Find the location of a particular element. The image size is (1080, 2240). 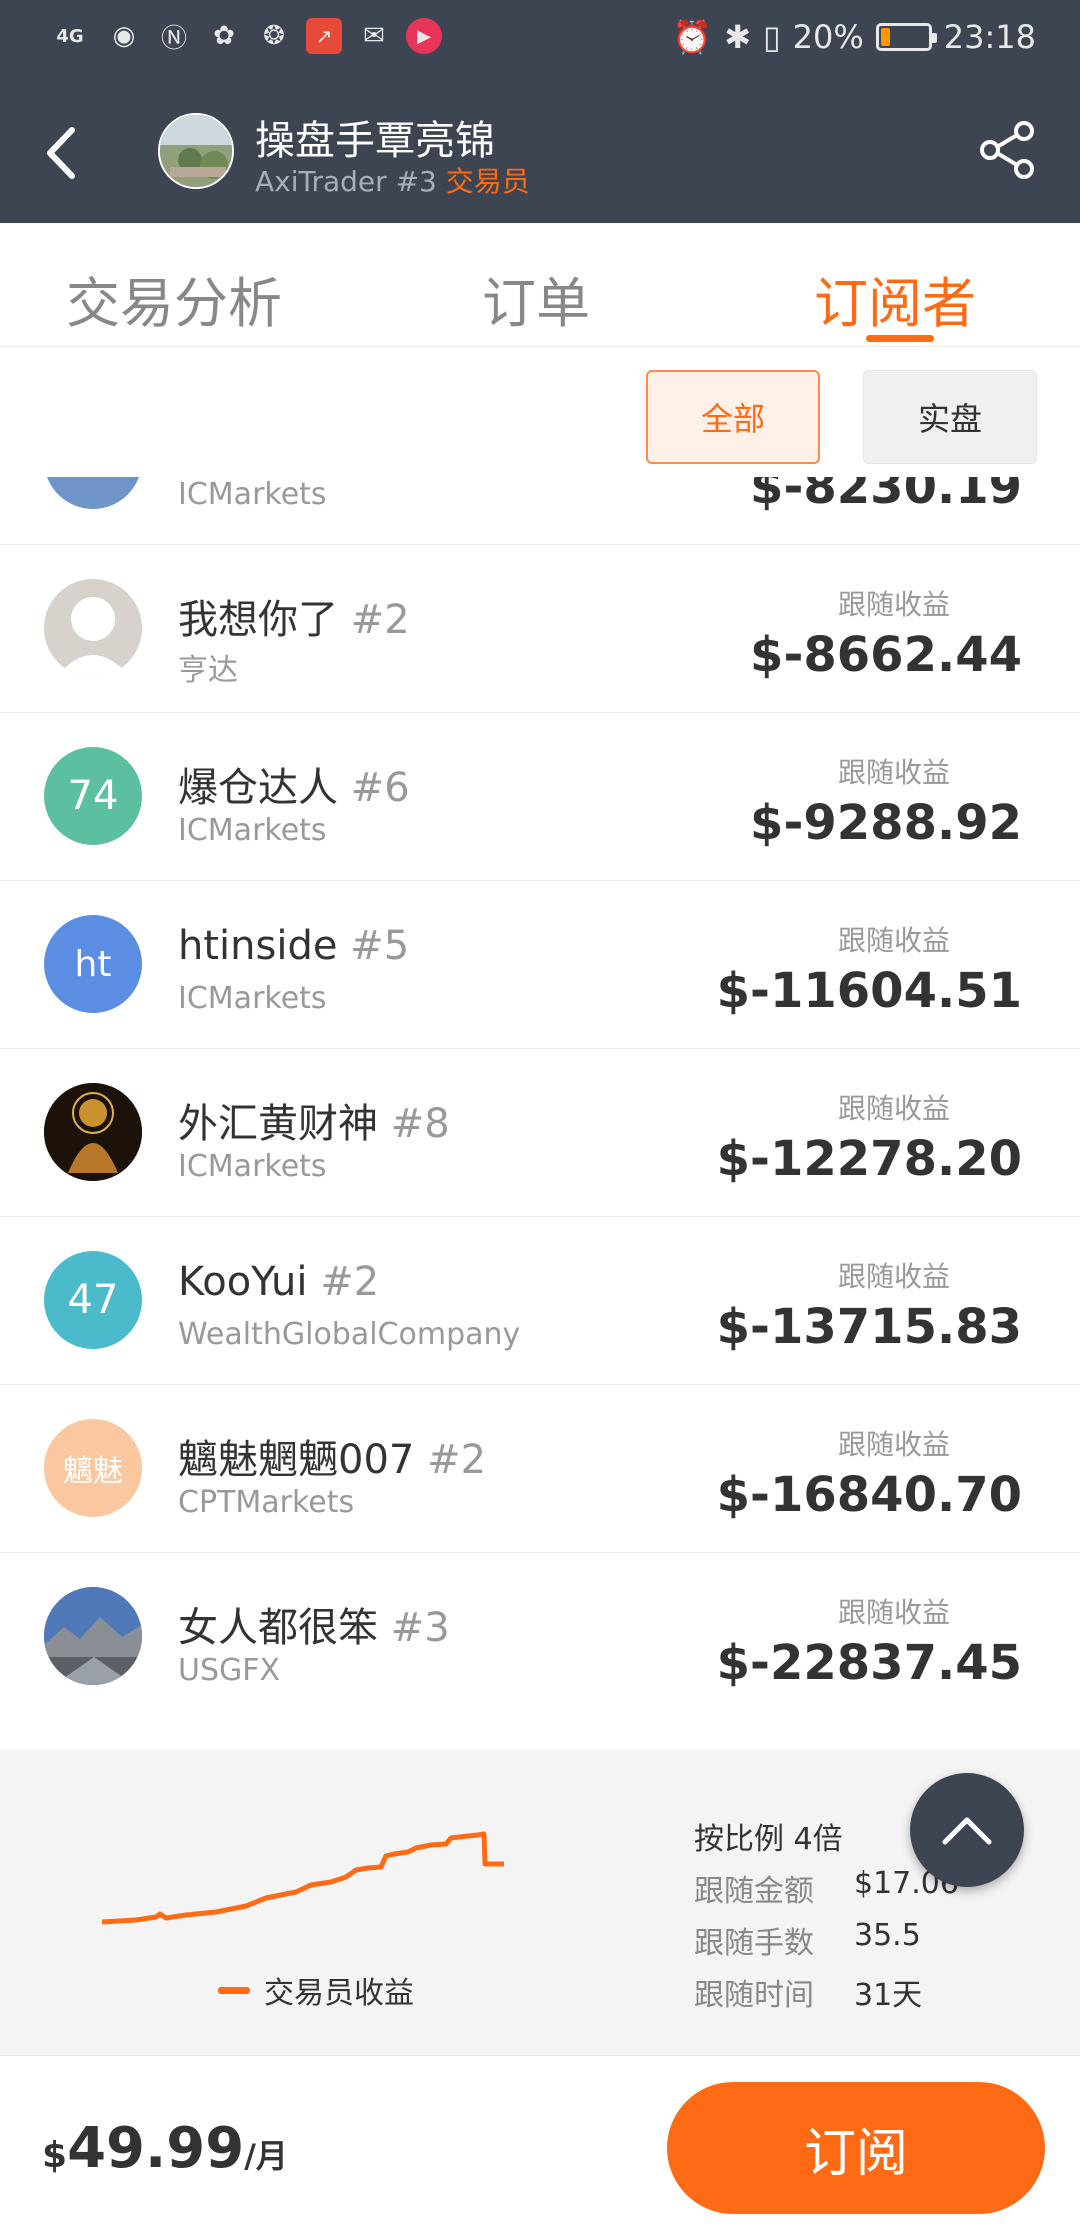

price-currency: $ is located at coordinates (55, 2155).